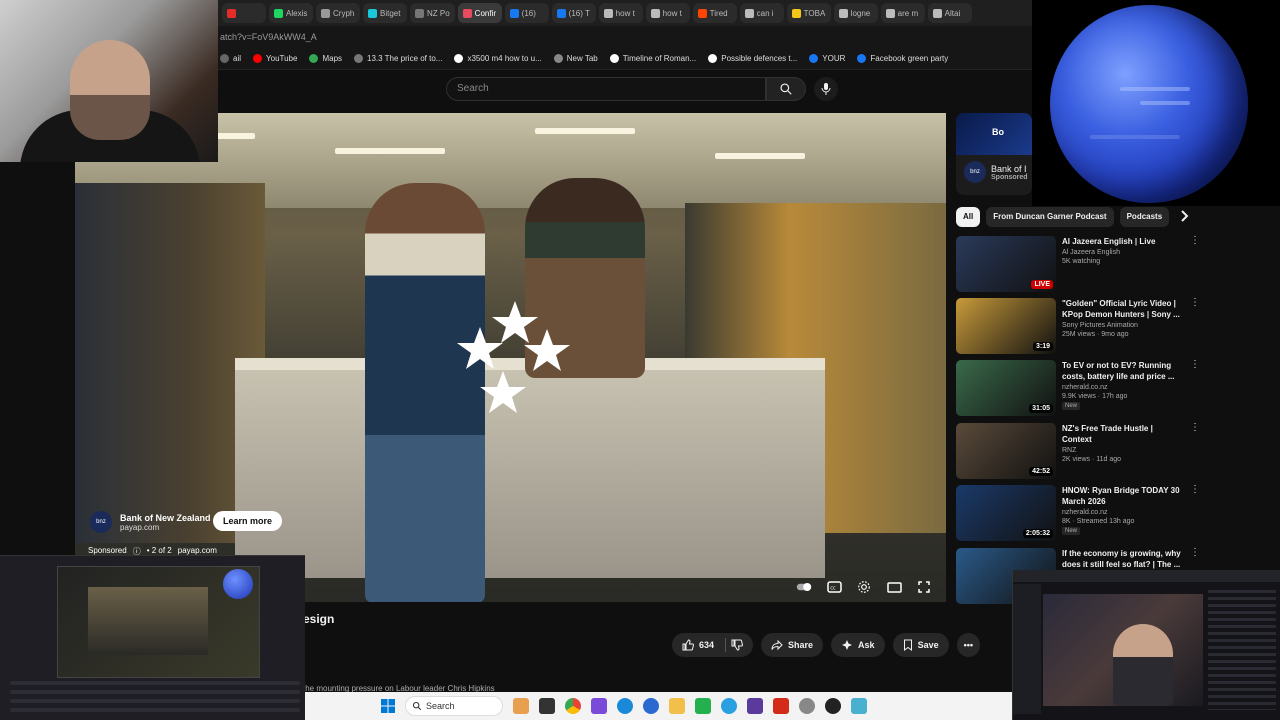 This screenshot has height=720, width=1280. What do you see at coordinates (826, 89) in the screenshot?
I see `voice-search-button` at bounding box center [826, 89].